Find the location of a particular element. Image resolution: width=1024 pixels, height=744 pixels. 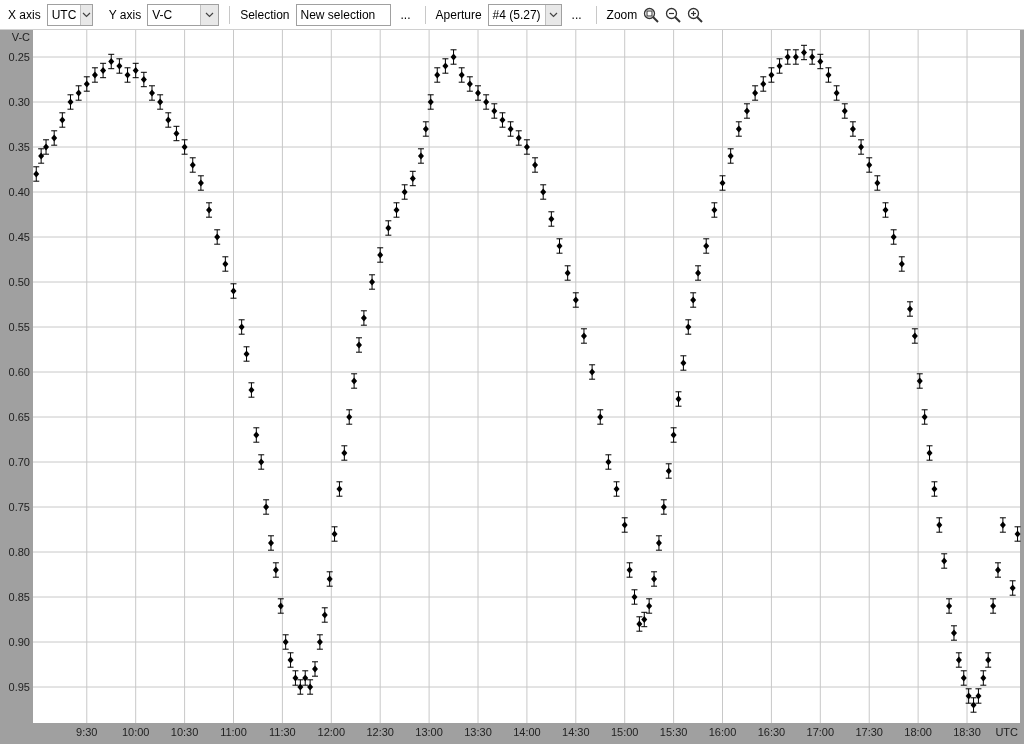

x-tick-label: 18:00 is located at coordinates (918, 732).